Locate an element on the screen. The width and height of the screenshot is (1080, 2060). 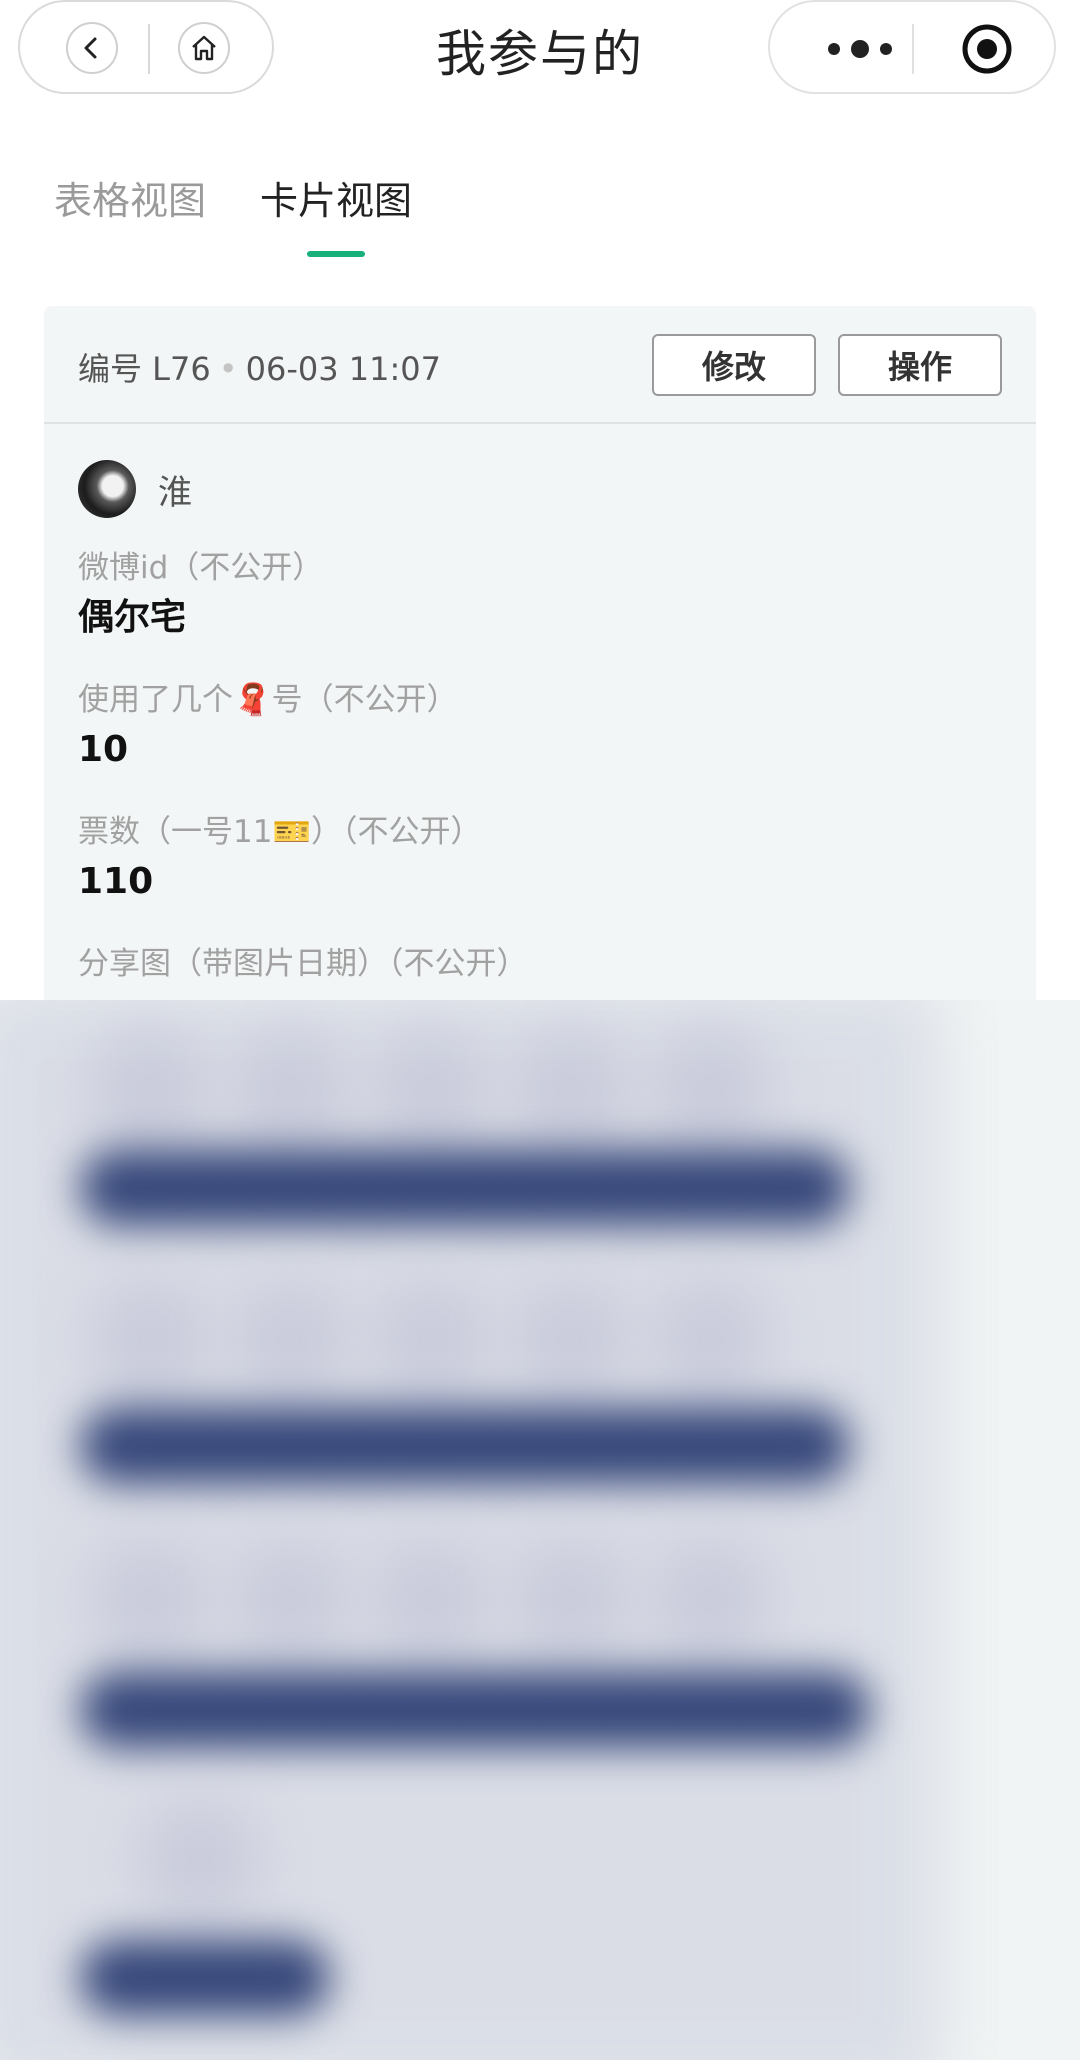
field-label: 微博id（不公开） is located at coordinates (201, 568).